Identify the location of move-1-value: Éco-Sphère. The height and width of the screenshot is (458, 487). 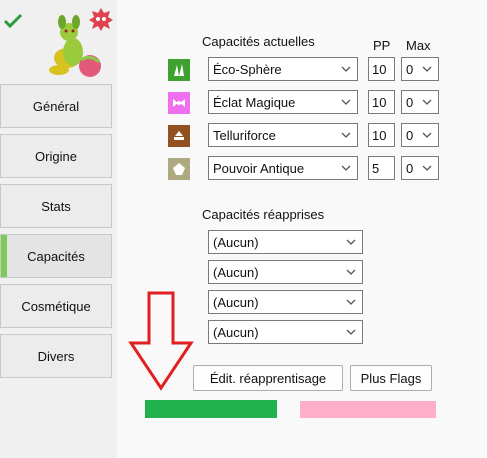
(247, 69).